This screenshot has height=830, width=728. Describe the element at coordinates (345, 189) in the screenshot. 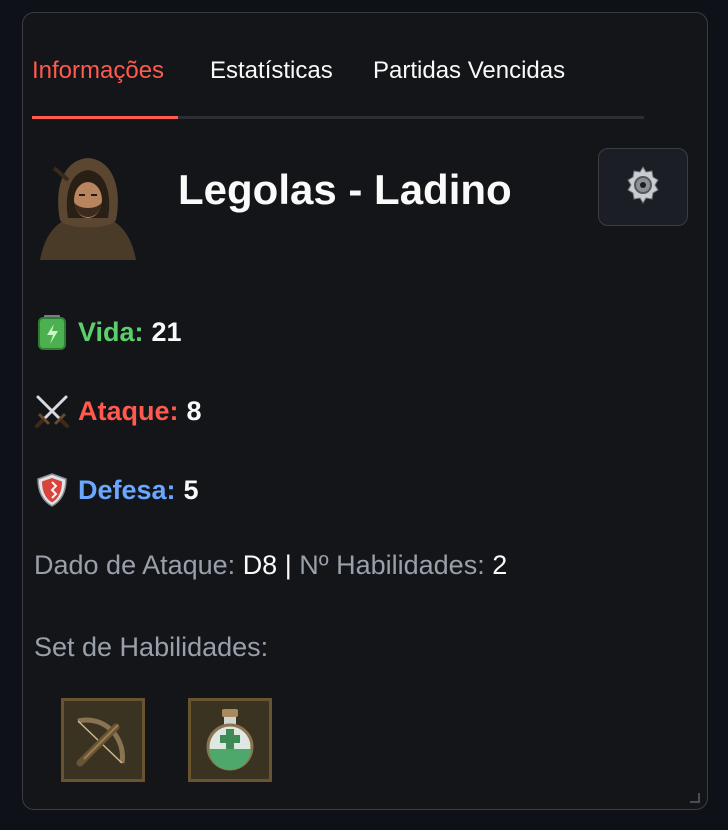

I see `hero-name: Legolas - Ladino` at that location.